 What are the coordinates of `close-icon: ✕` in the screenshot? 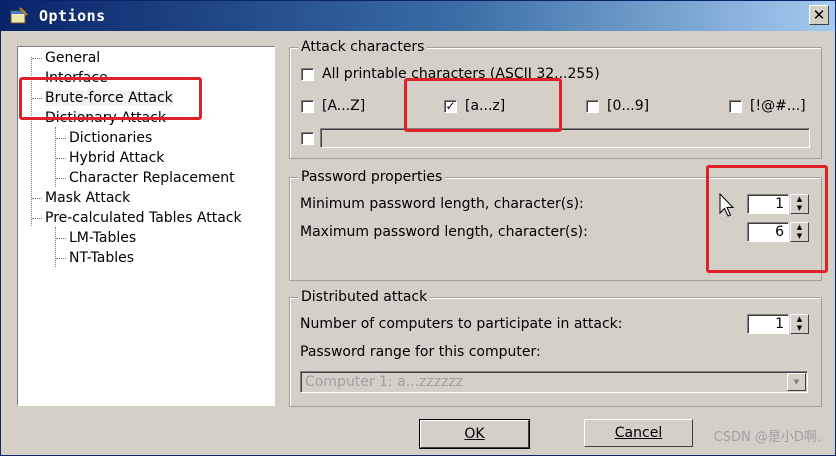 It's located at (819, 15).